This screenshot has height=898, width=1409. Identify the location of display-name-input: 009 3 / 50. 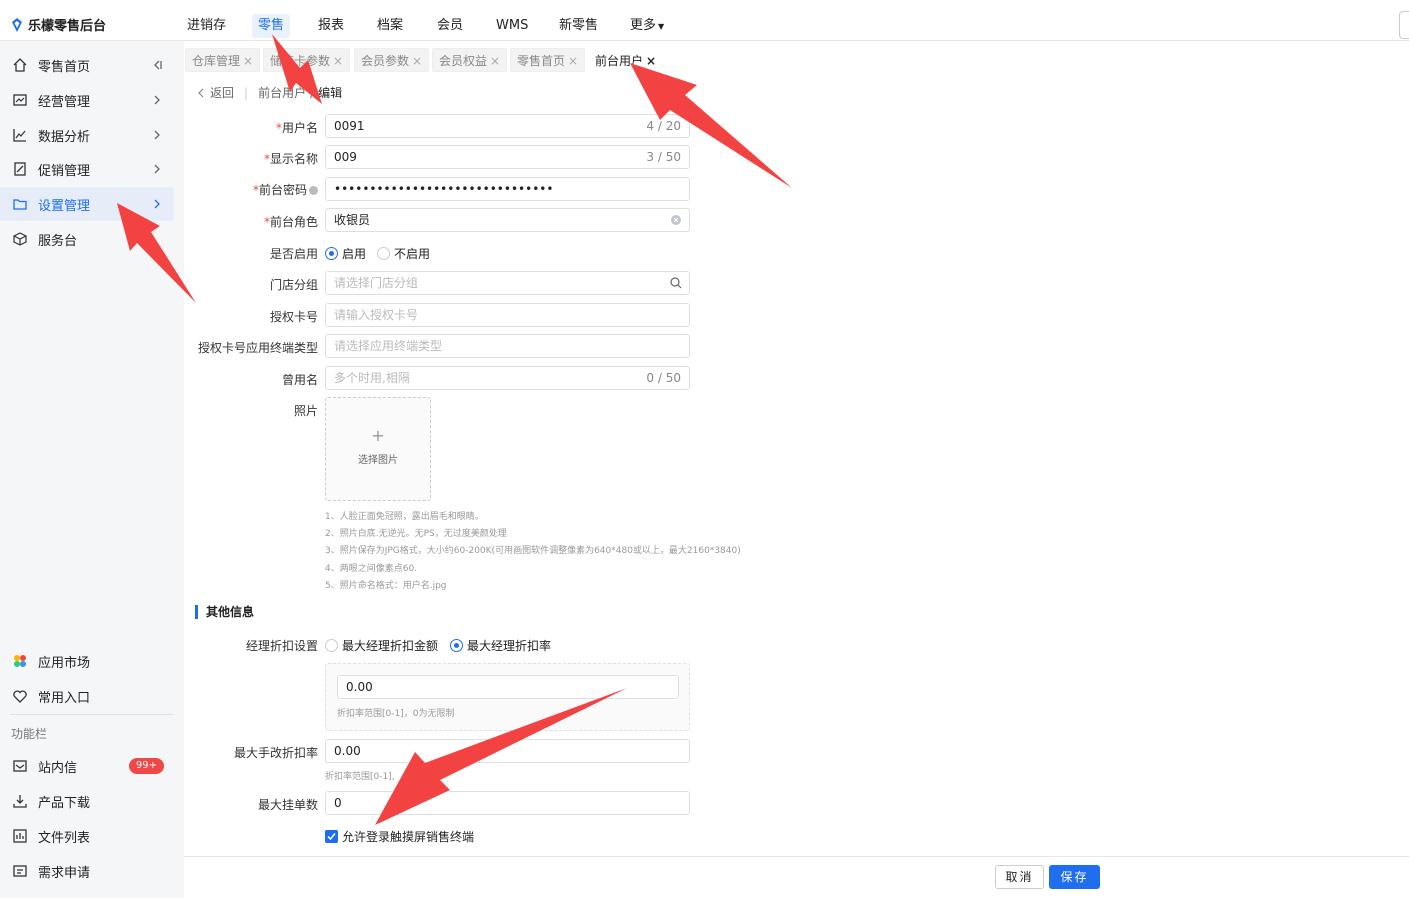
(507, 157).